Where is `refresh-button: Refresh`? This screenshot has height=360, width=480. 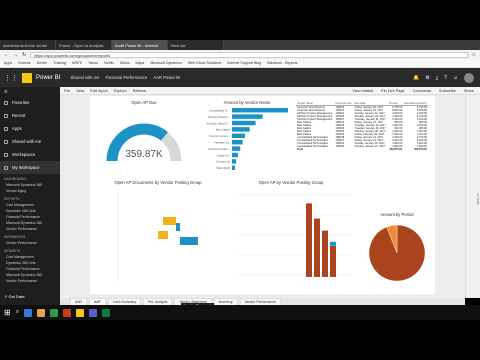 refresh-button: Refresh is located at coordinates (139, 91).